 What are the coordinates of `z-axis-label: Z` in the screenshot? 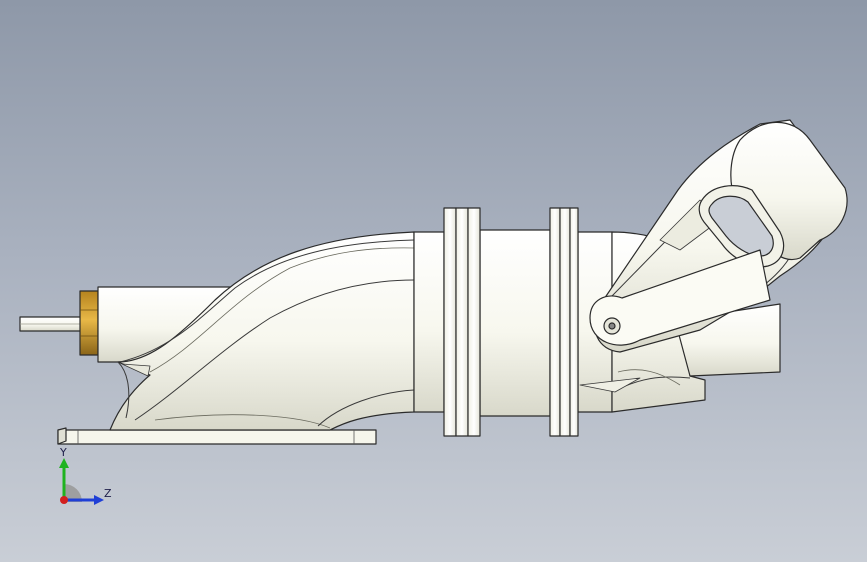 It's located at (108, 493).